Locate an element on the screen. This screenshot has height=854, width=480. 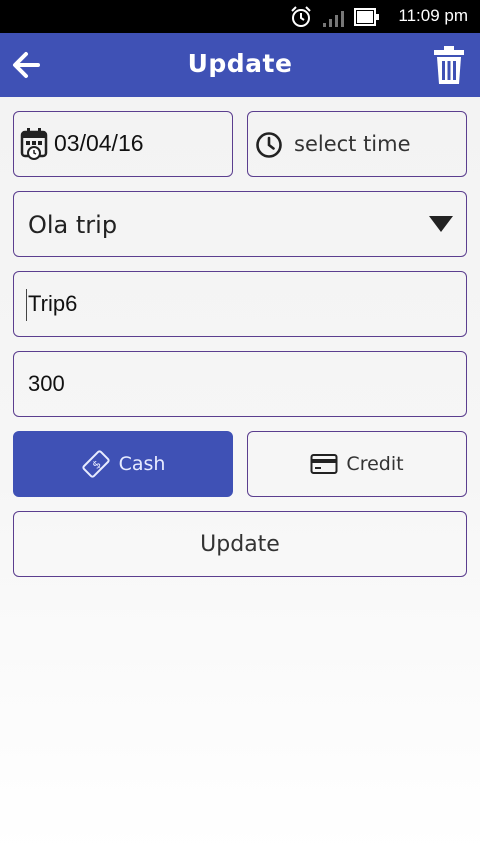
delete-button is located at coordinates (449, 65).